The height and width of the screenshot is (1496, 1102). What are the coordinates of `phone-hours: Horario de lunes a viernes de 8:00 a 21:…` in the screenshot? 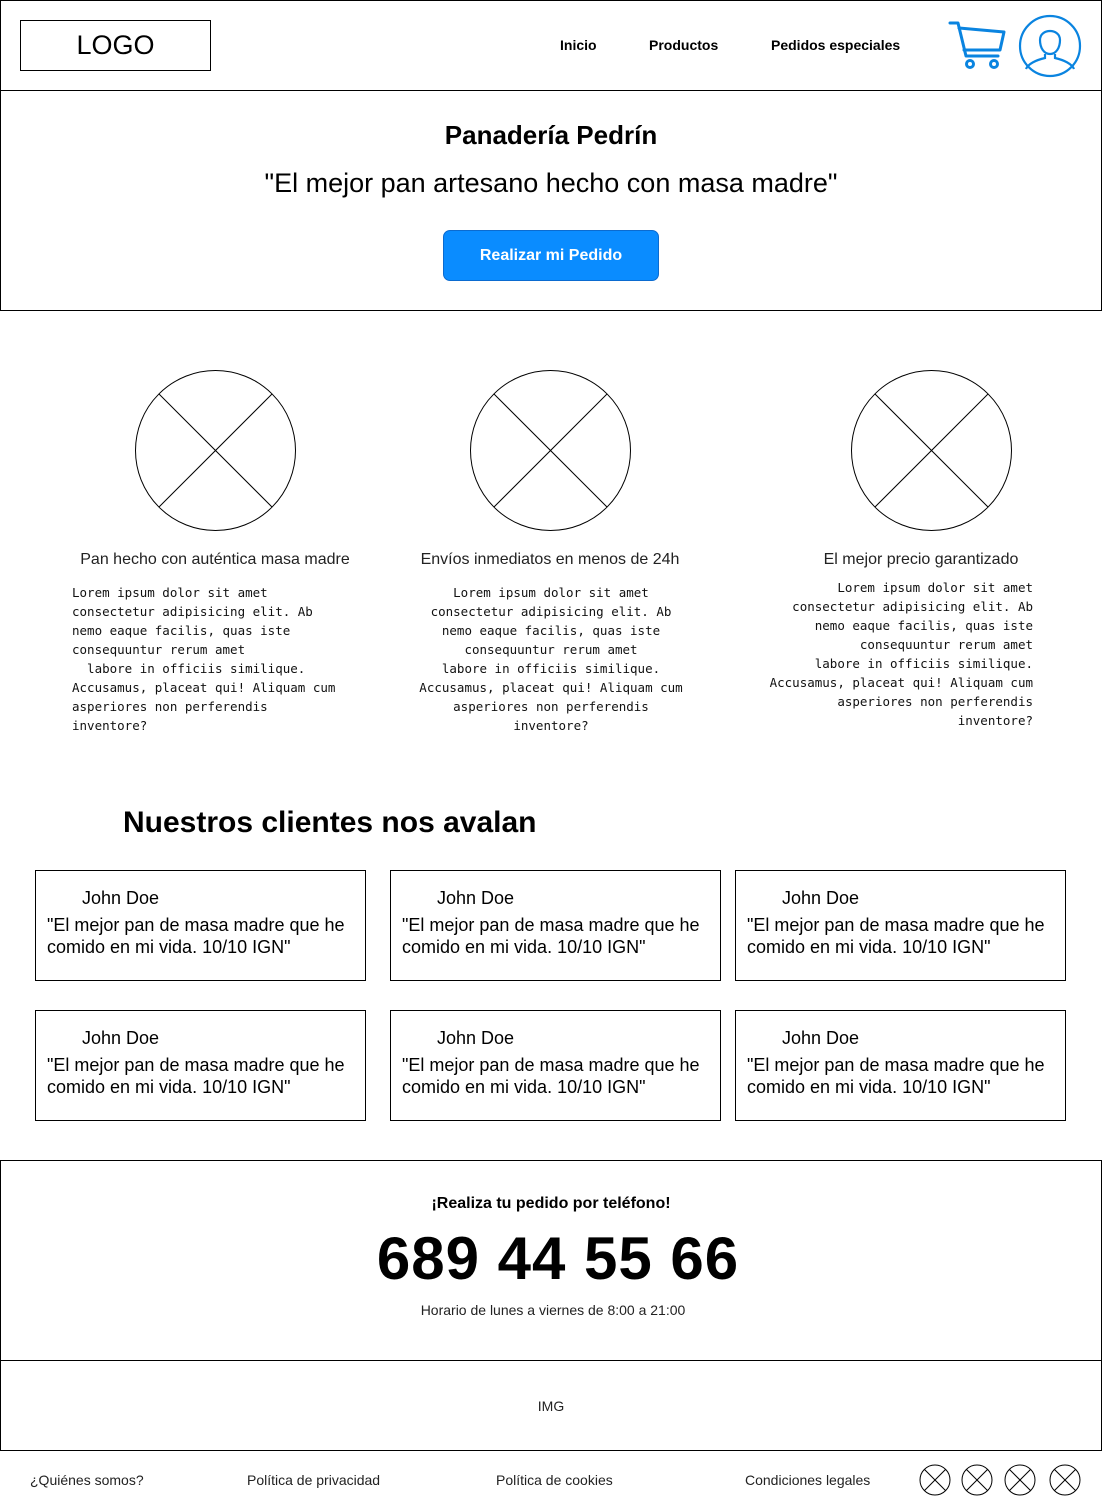 It's located at (553, 1310).